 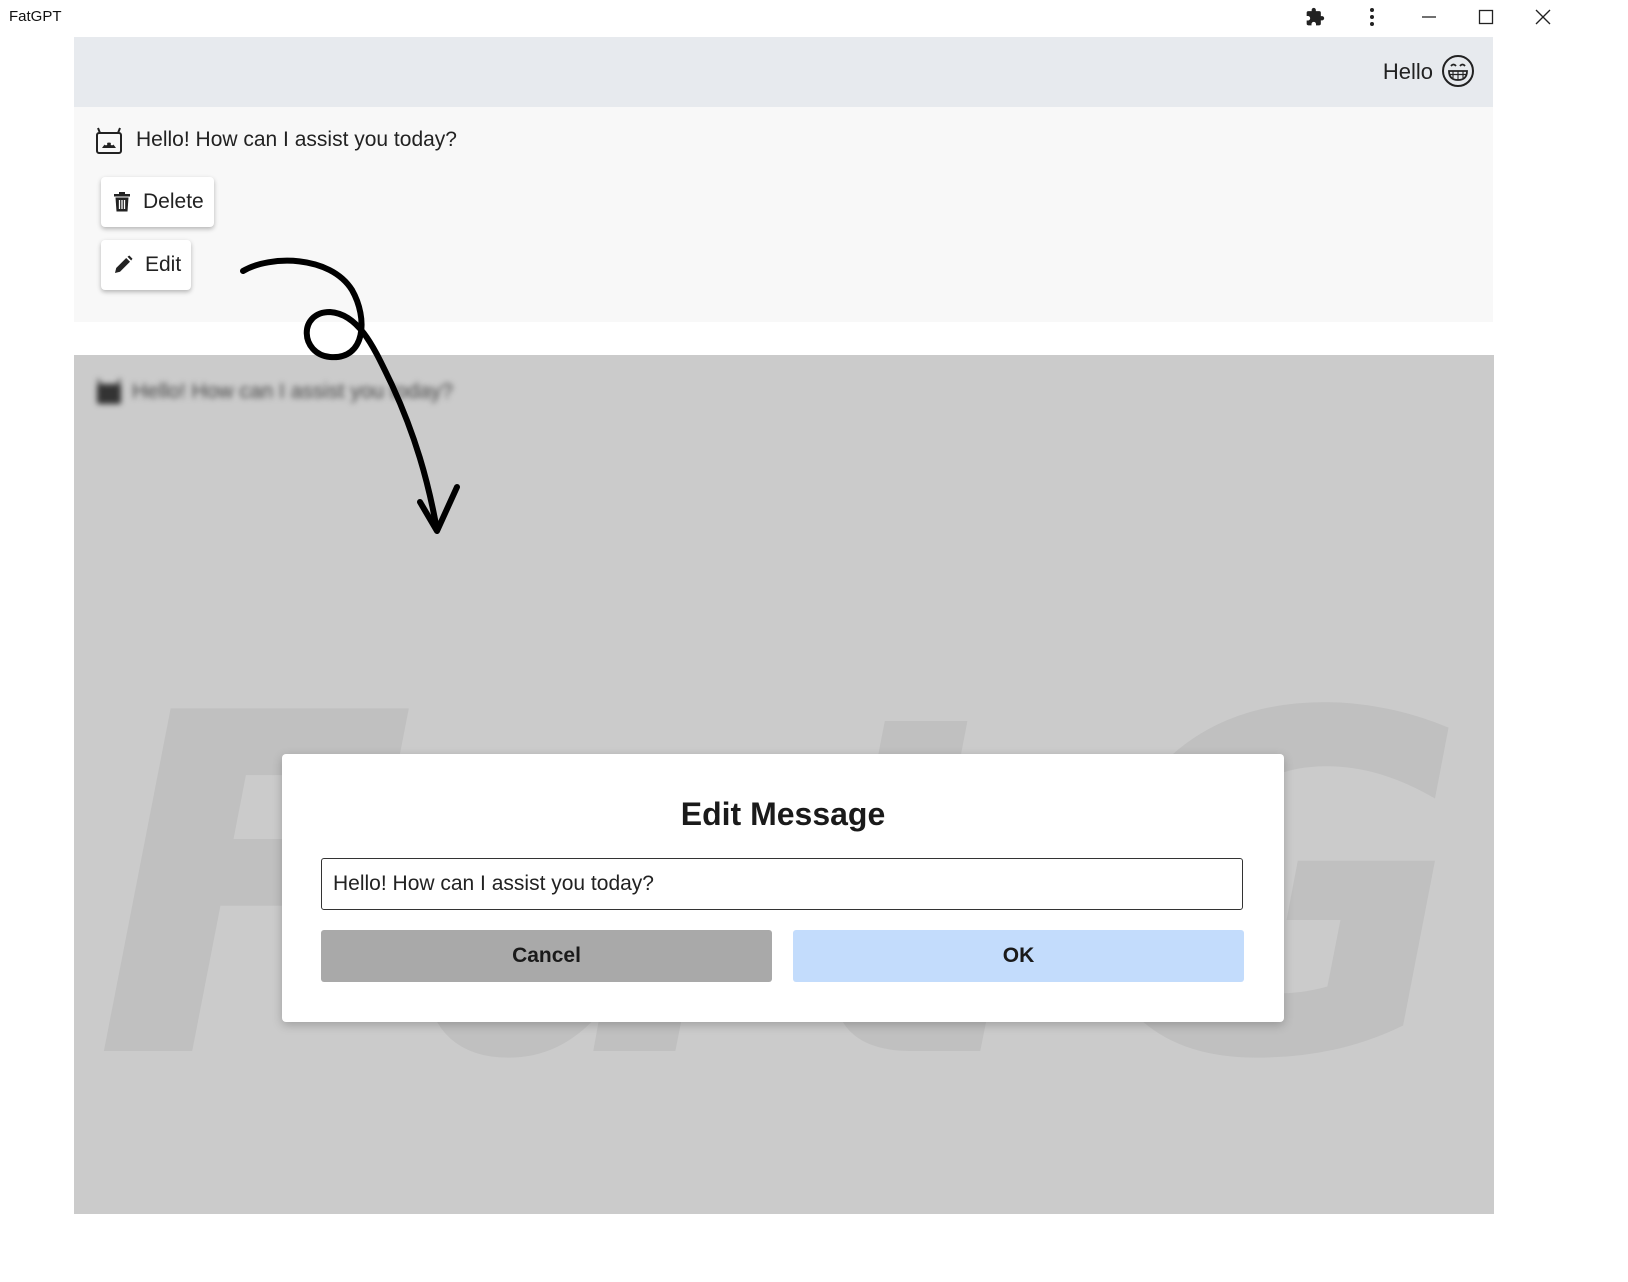 I want to click on grinning-face-icon, so click(x=1458, y=71).